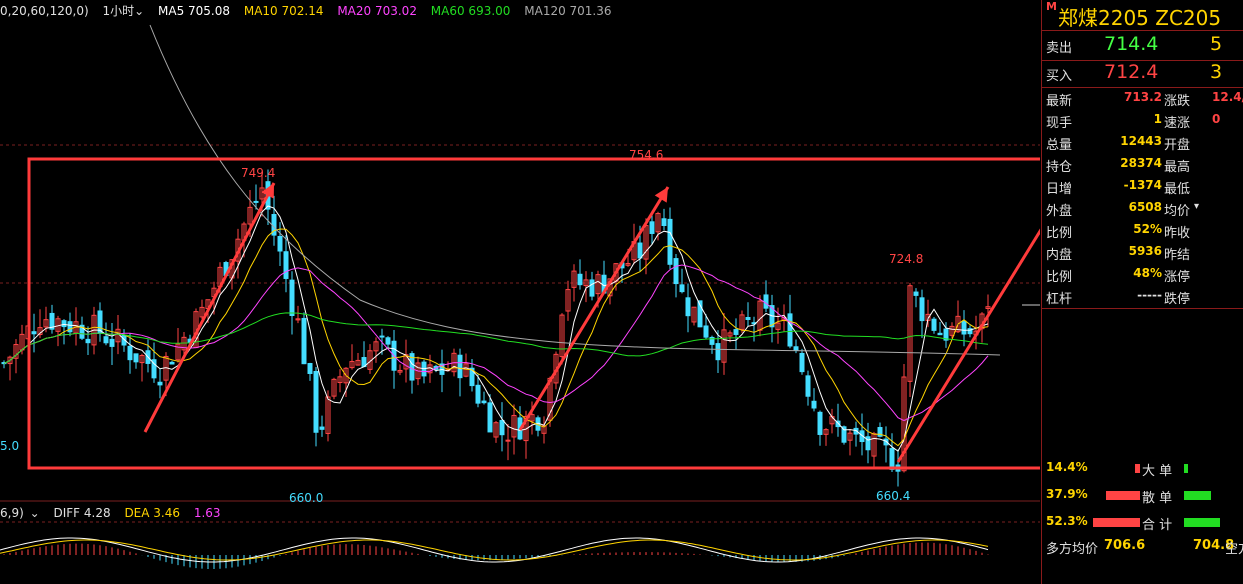 This screenshot has width=1243, height=584. Describe the element at coordinates (194, 11) in the screenshot. I see `ma5-label: MA5 705.08` at that location.